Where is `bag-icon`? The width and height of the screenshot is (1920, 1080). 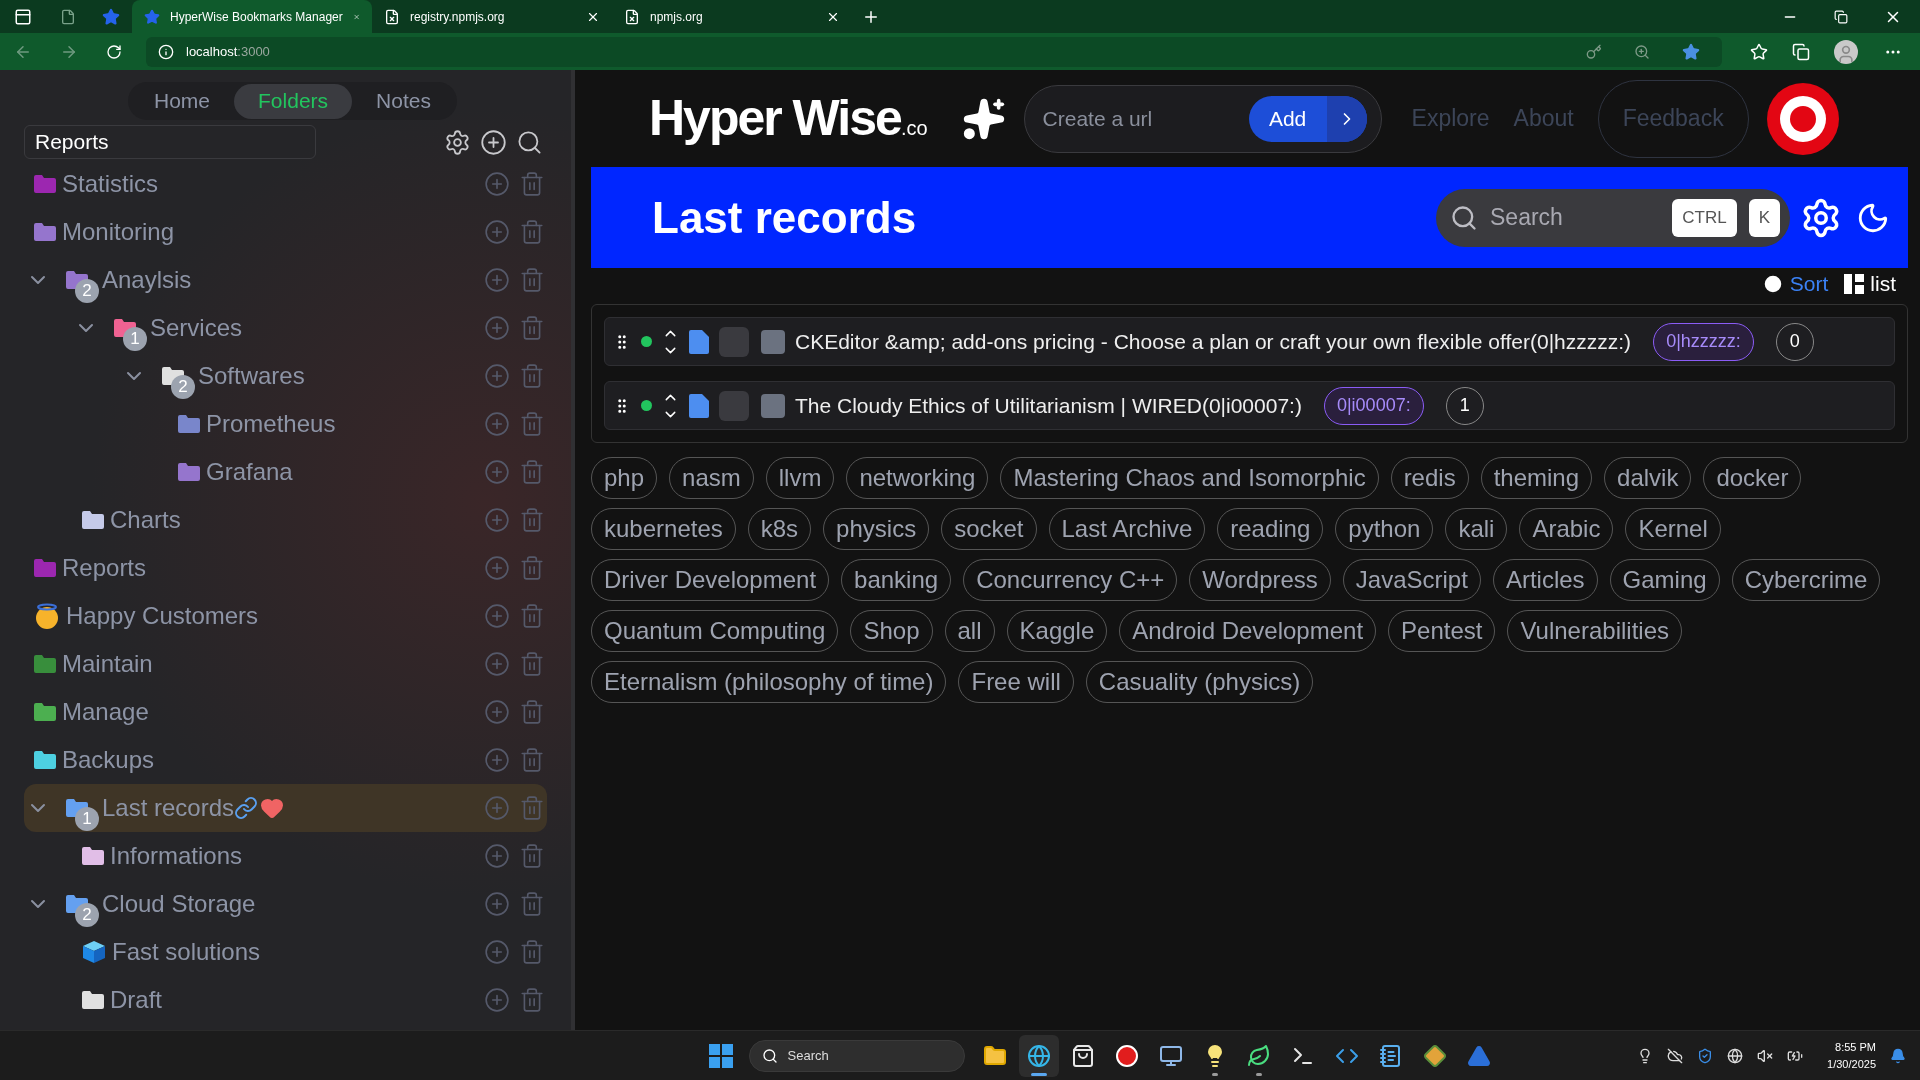
bag-icon is located at coordinates (1082, 1055).